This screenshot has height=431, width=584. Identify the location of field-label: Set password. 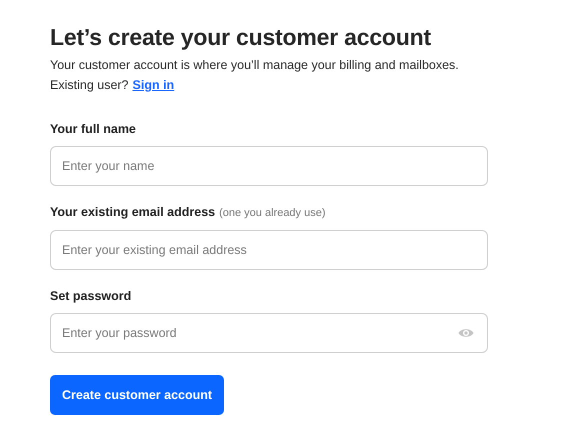
(91, 296).